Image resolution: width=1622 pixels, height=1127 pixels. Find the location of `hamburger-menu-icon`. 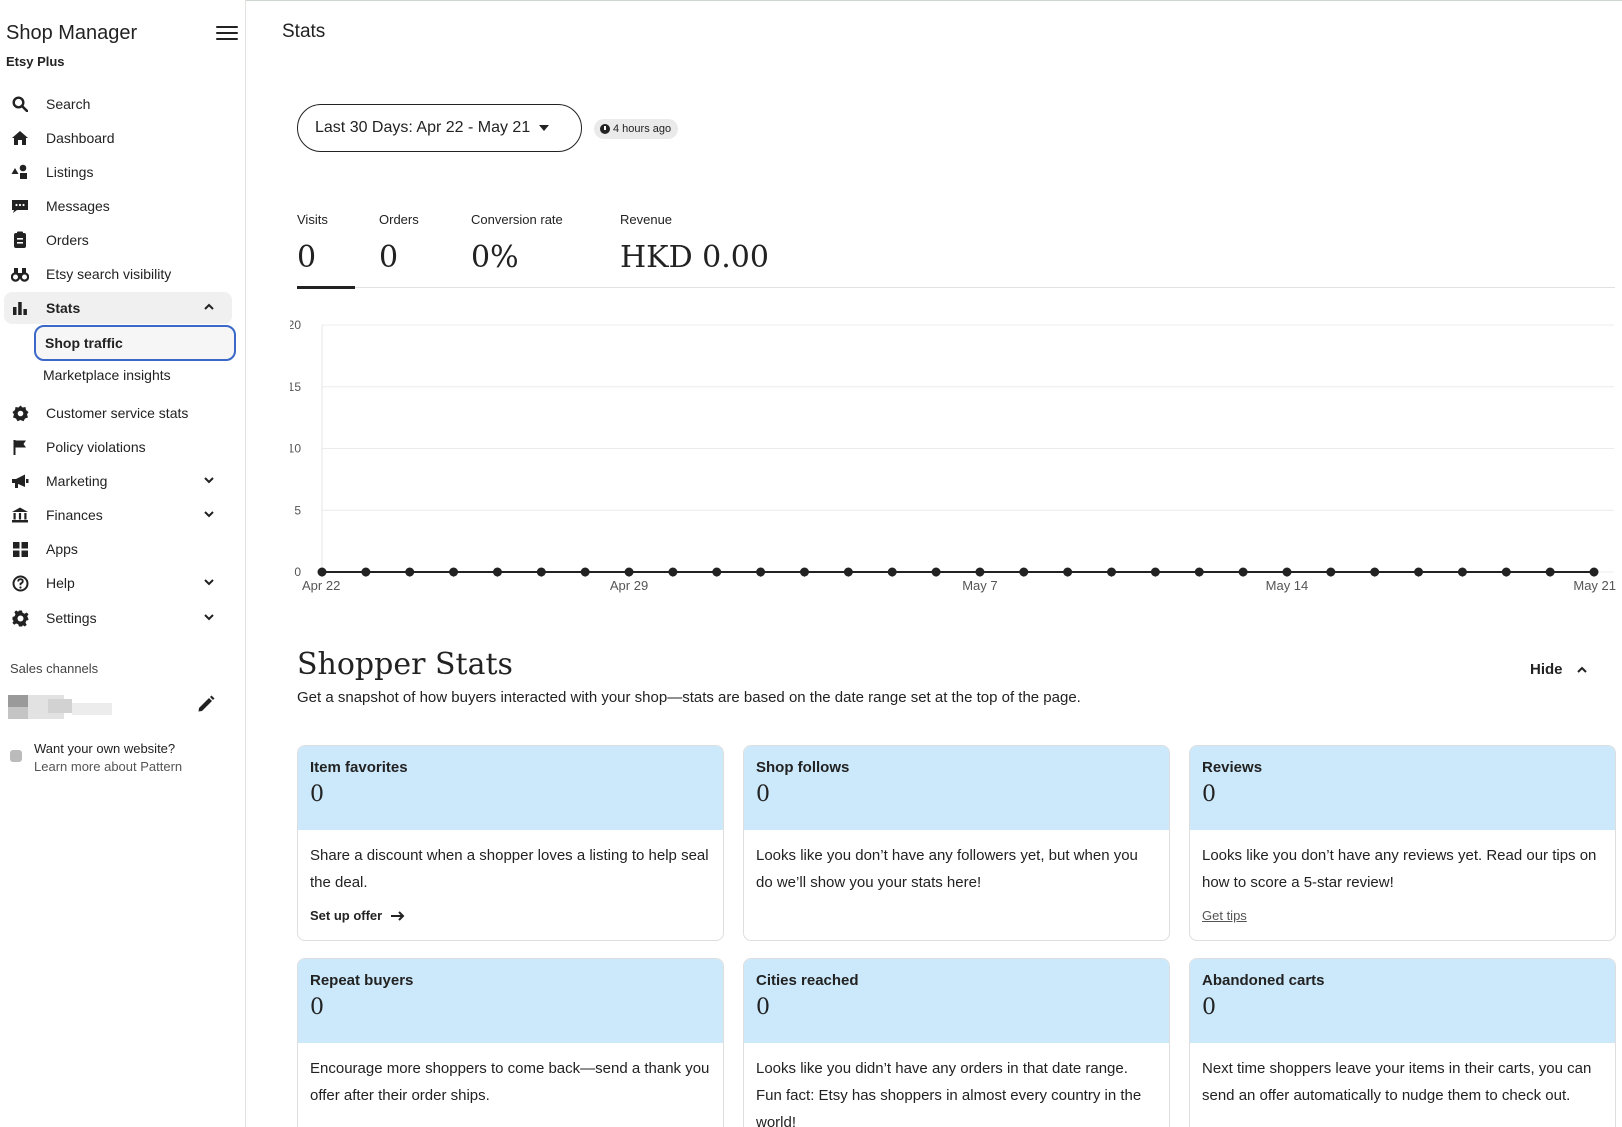

hamburger-menu-icon is located at coordinates (227, 35).